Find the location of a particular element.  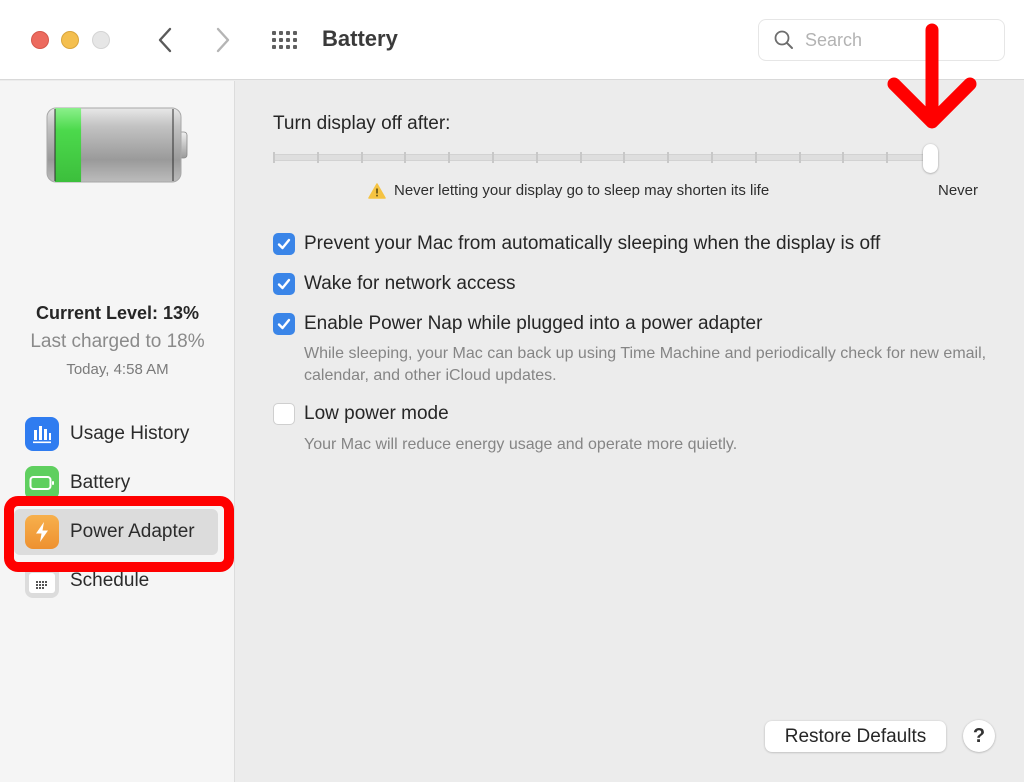

search-icon is located at coordinates (783, 39).